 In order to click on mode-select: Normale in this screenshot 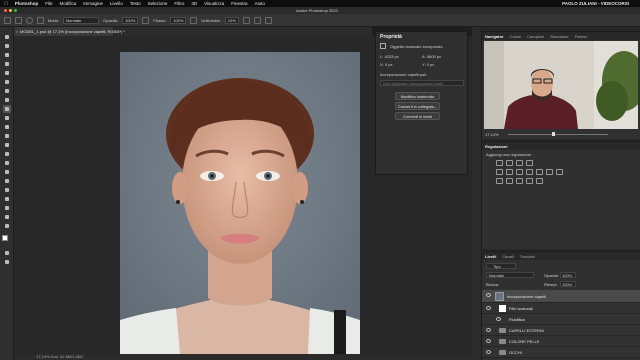, I will do `click(81, 20)`.